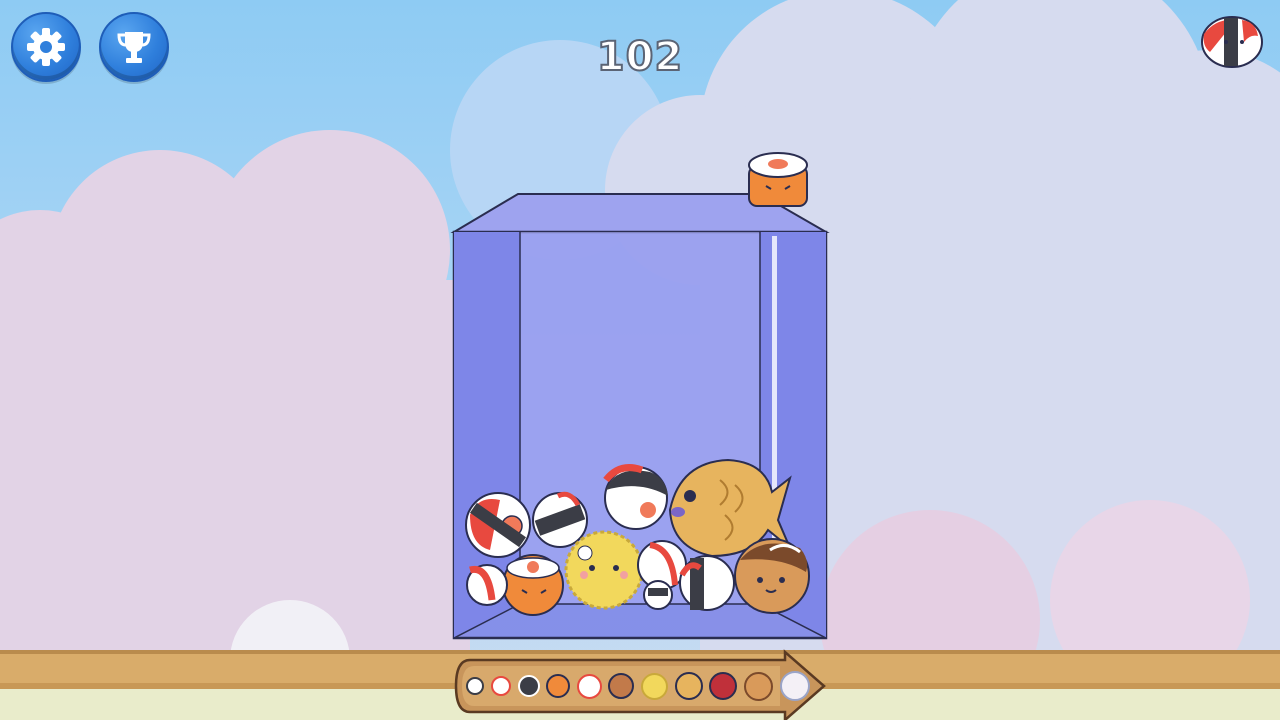 Image resolution: width=1280 pixels, height=720 pixels. I want to click on evolution-item-nigiri, so click(500, 686).